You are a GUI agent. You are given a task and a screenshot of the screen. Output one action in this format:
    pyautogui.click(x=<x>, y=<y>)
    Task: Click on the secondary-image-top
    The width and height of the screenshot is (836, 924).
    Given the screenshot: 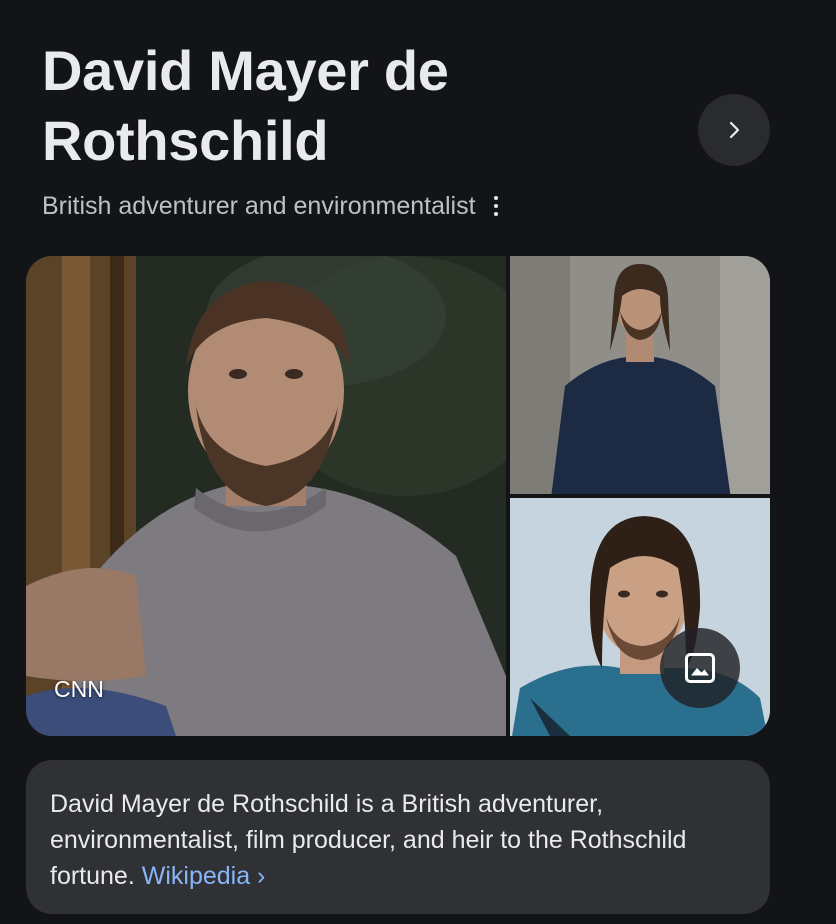 What is the action you would take?
    pyautogui.click(x=640, y=375)
    